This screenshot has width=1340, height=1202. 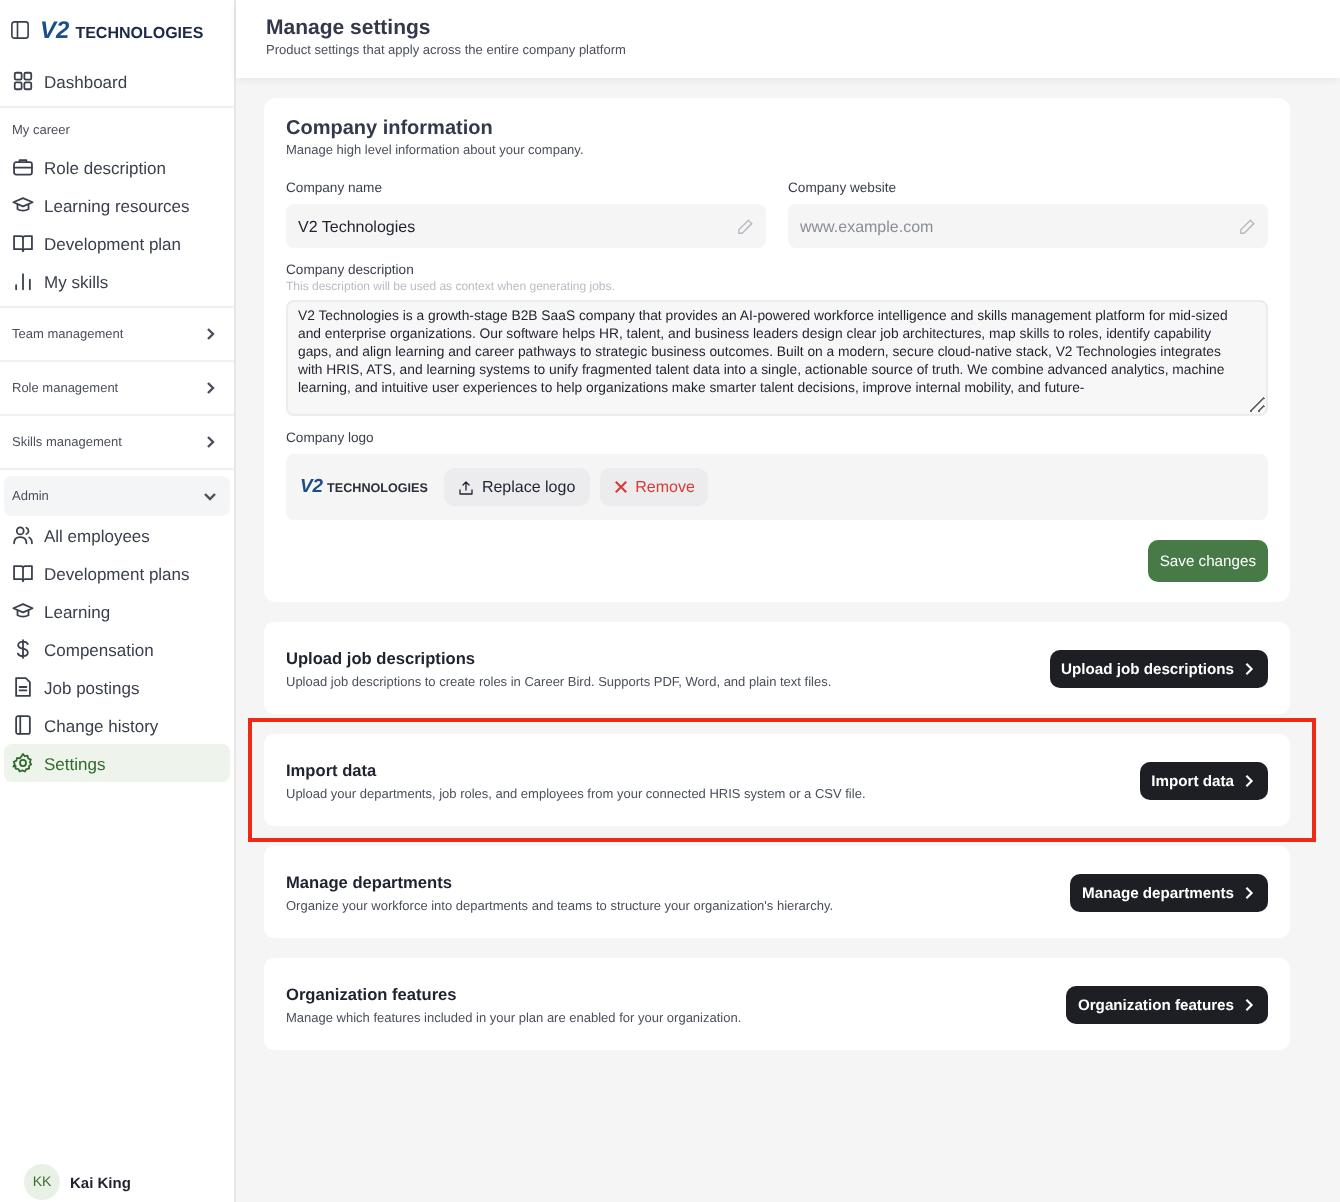 What do you see at coordinates (117, 687) in the screenshot?
I see `sidebar-item: Job postings` at bounding box center [117, 687].